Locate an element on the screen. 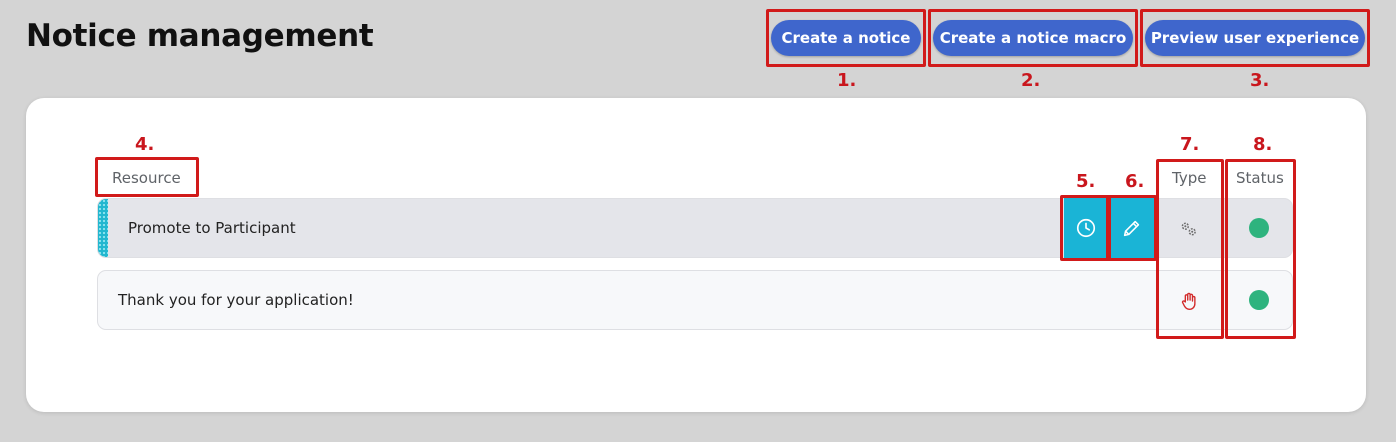 The width and height of the screenshot is (1396, 442). edit-button is located at coordinates (1132, 228).